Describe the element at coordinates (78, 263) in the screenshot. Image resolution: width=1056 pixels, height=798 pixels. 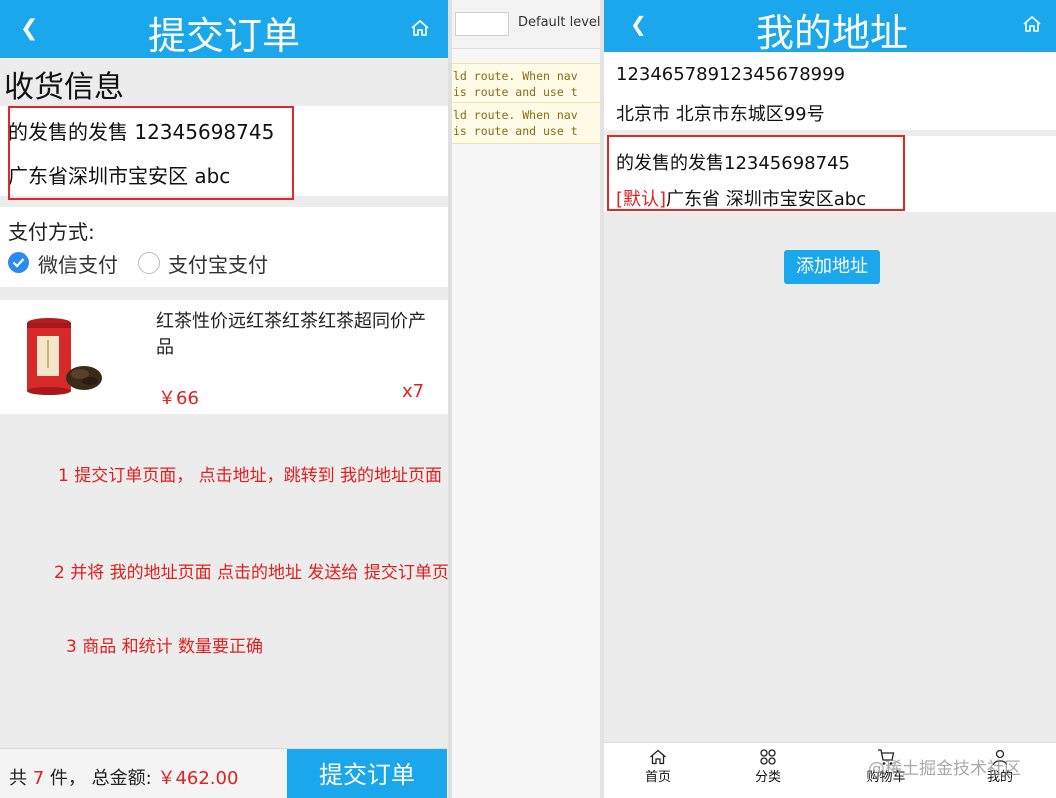
I see `payment-option-wechat: 微信支付` at that location.